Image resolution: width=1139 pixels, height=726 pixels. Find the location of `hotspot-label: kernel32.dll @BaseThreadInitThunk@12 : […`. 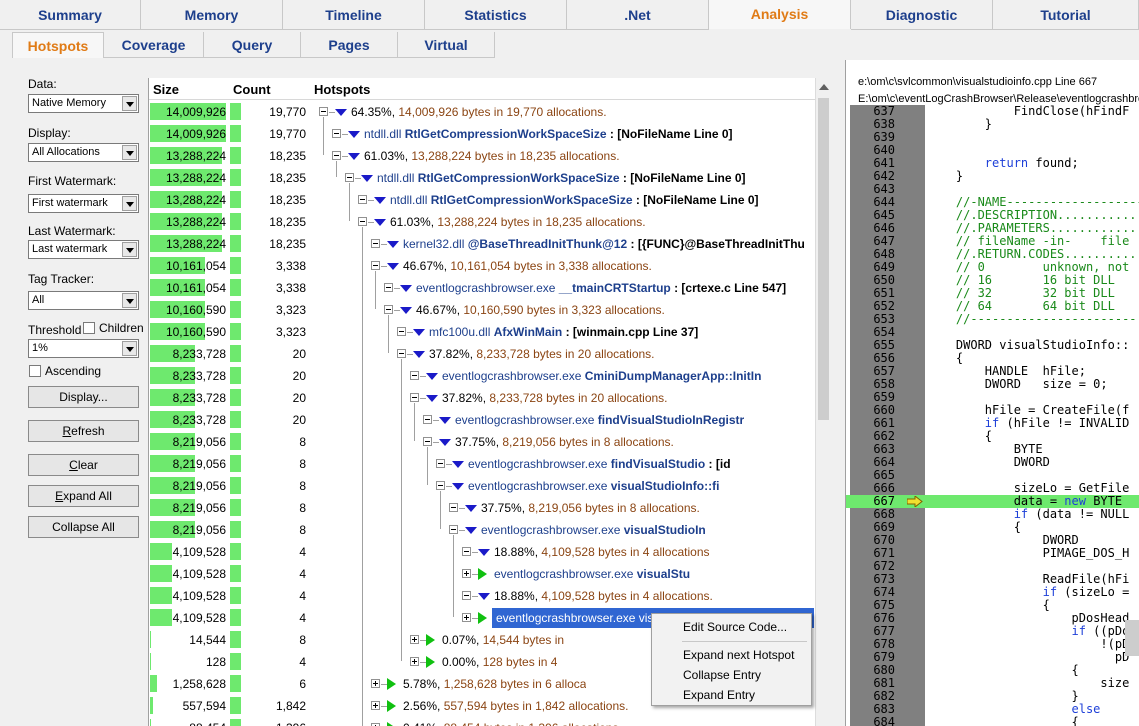

hotspot-label: kernel32.dll @BaseThreadInitThunk@12 : [… is located at coordinates (604, 244).